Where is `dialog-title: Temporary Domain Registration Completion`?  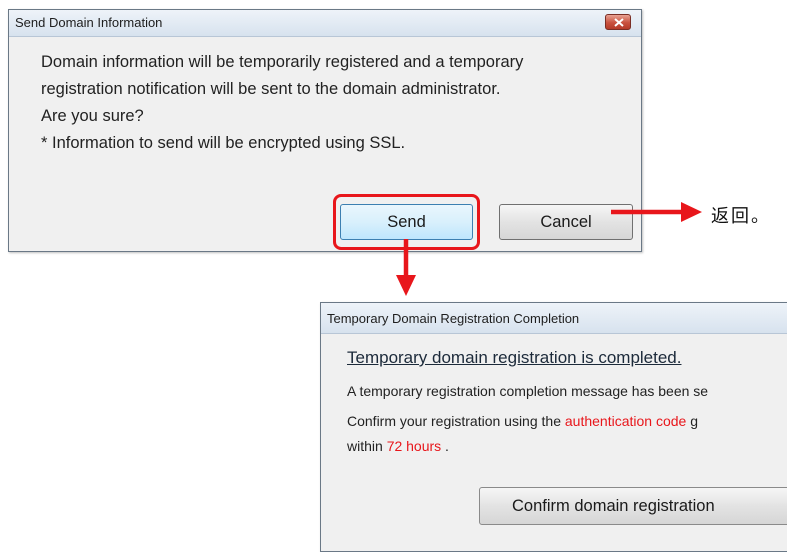
dialog-title: Temporary Domain Registration Completion is located at coordinates (453, 318).